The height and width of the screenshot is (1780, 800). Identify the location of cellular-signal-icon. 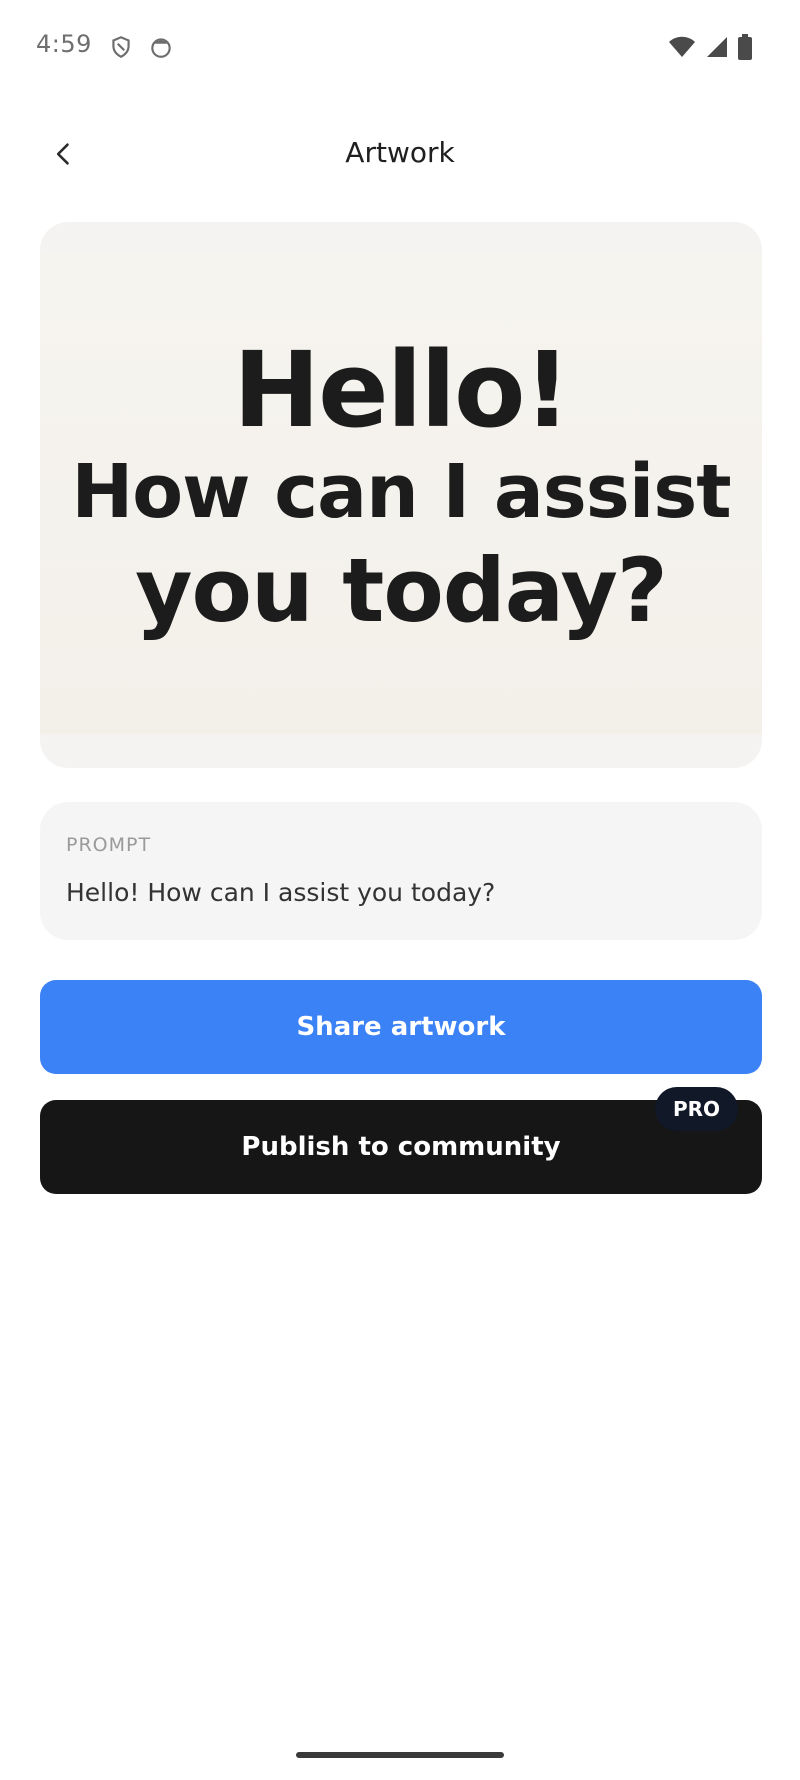
(717, 47).